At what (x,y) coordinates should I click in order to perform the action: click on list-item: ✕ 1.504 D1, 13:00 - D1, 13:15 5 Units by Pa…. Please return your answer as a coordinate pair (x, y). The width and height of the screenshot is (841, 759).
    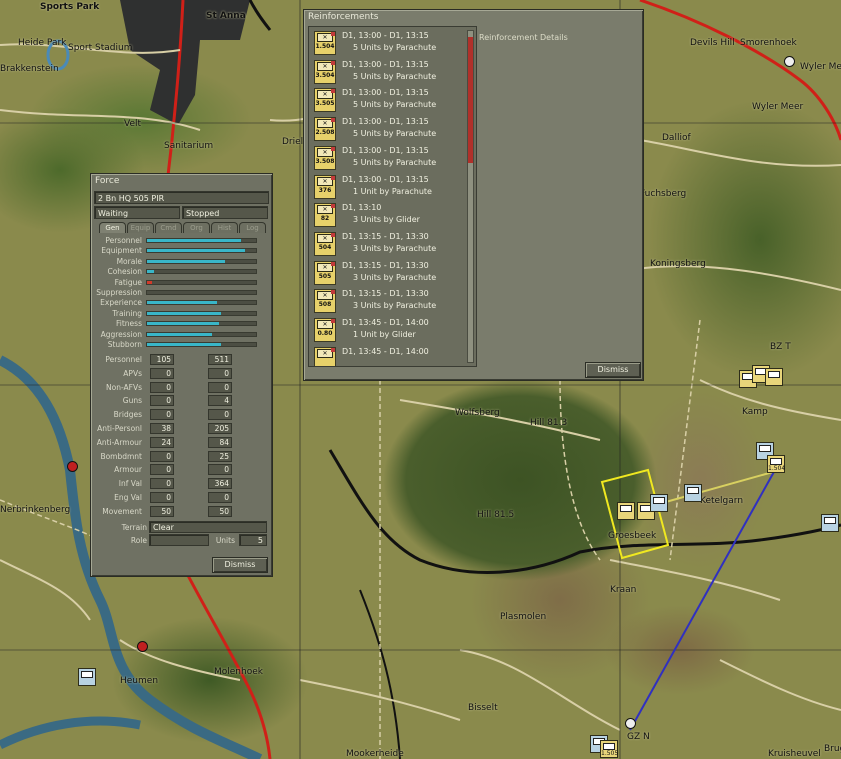
    Looking at the image, I should click on (388, 43).